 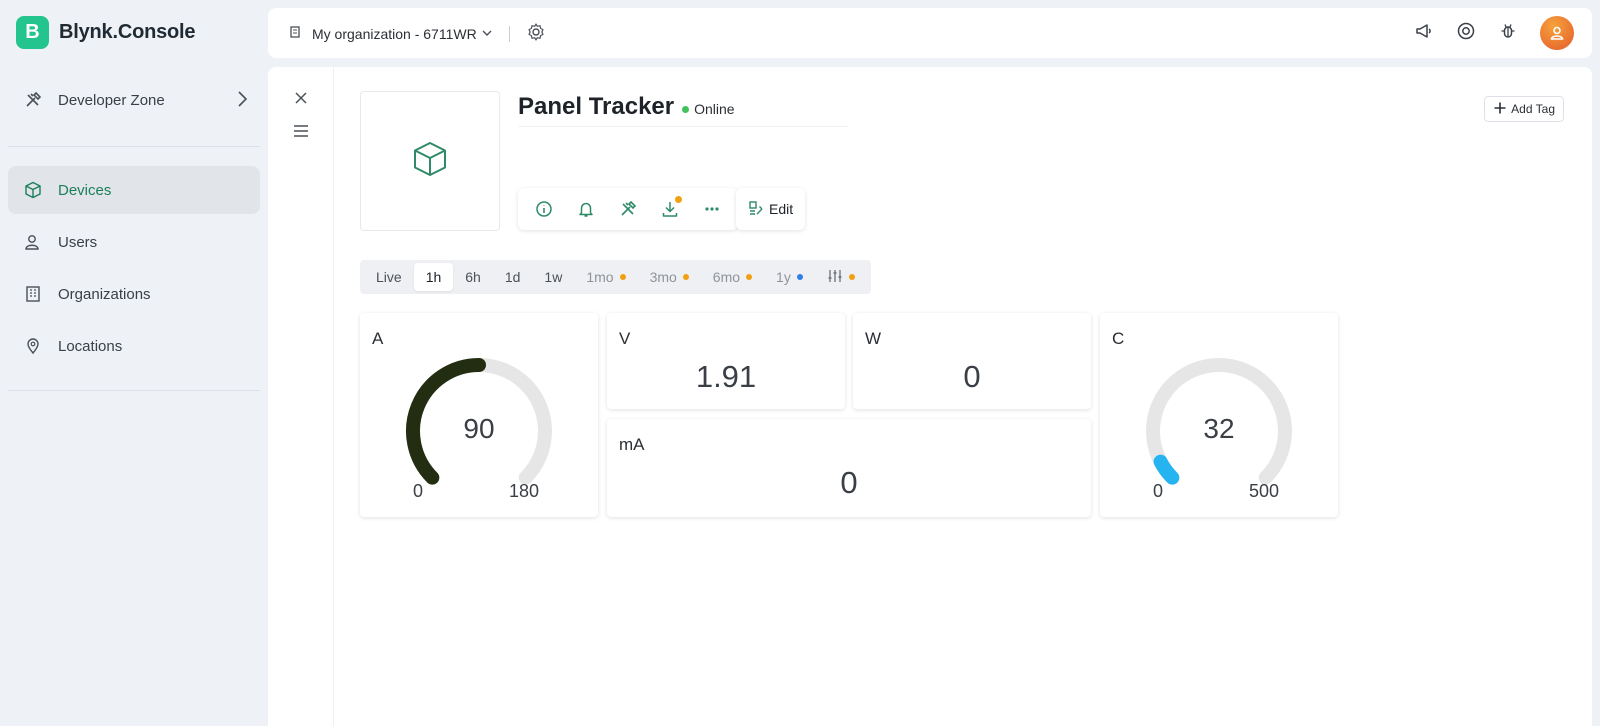 I want to click on developer-tools-button, so click(x=628, y=209).